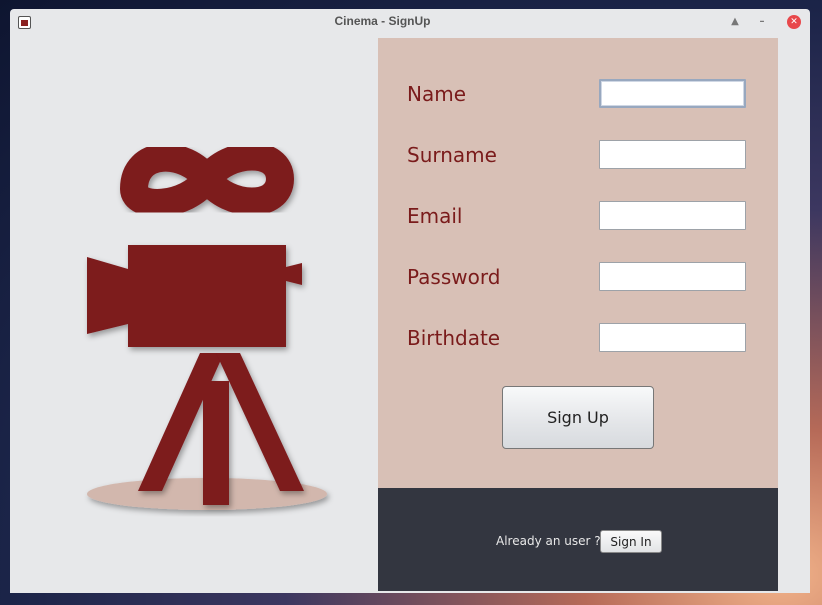  Describe the element at coordinates (207, 179) in the screenshot. I see `infinity-reels` at that location.